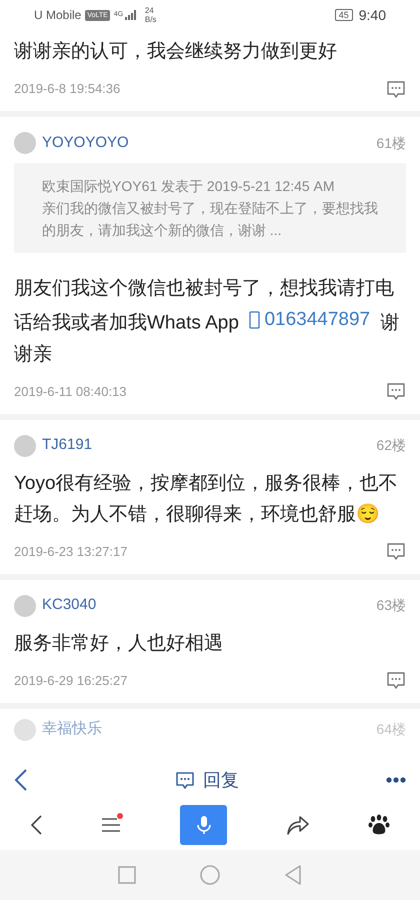 This screenshot has width=420, height=900. I want to click on floor-number: 63楼, so click(391, 605).